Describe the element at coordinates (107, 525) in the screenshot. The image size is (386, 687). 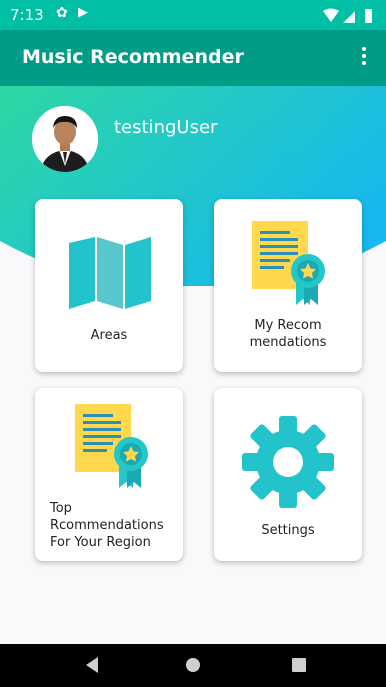
I see `top-recommendations-label: Top Rcommendations For Your Region` at that location.